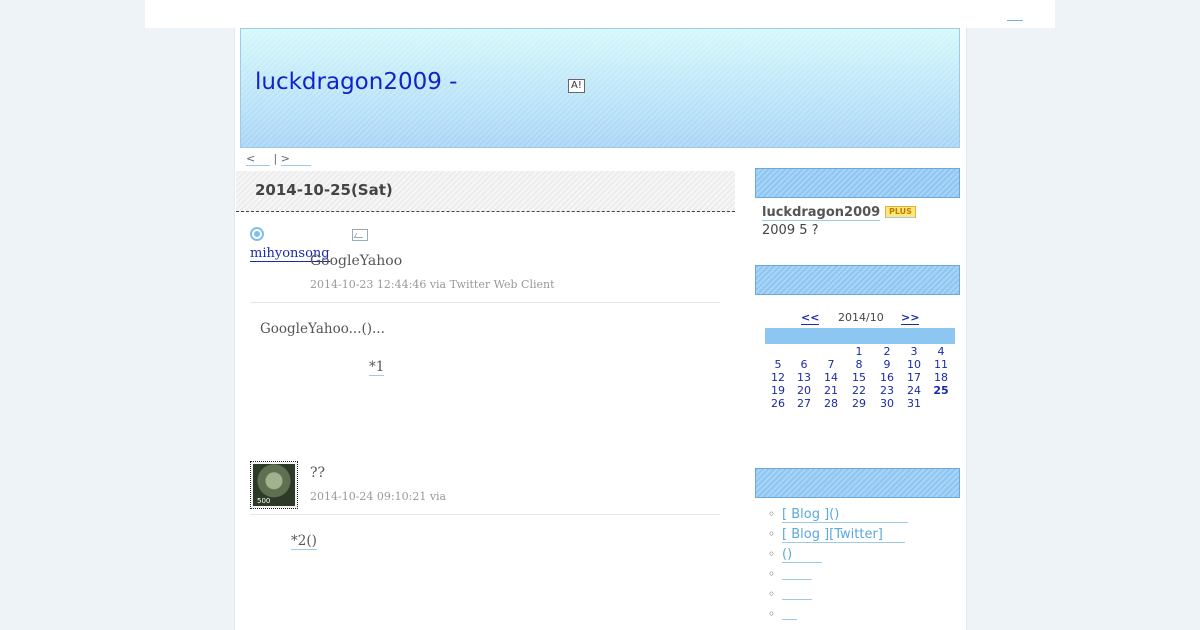 This screenshot has width=1200, height=630. Describe the element at coordinates (257, 234) in the screenshot. I see `user-avatar-icon` at that location.